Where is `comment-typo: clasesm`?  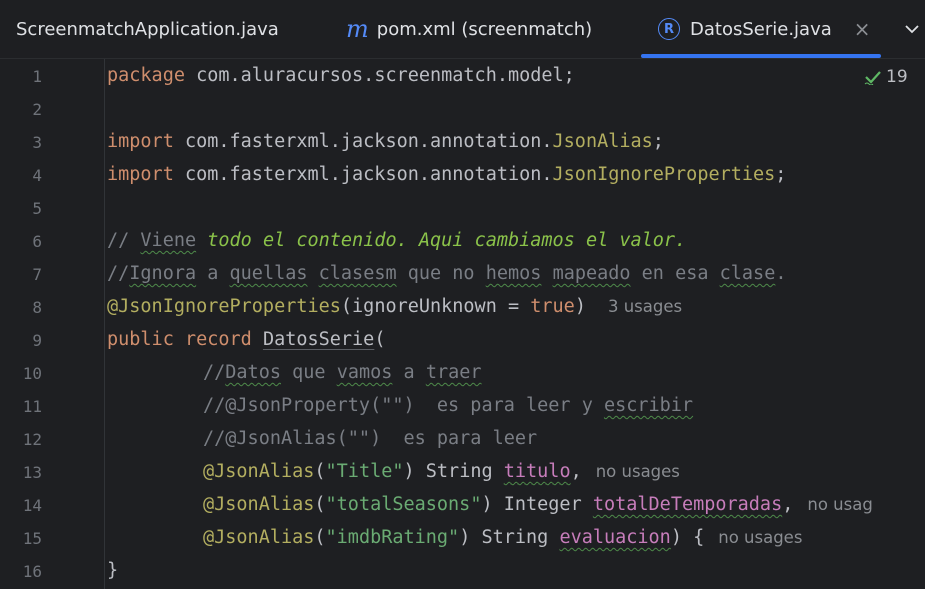
comment-typo: clasesm is located at coordinates (357, 273).